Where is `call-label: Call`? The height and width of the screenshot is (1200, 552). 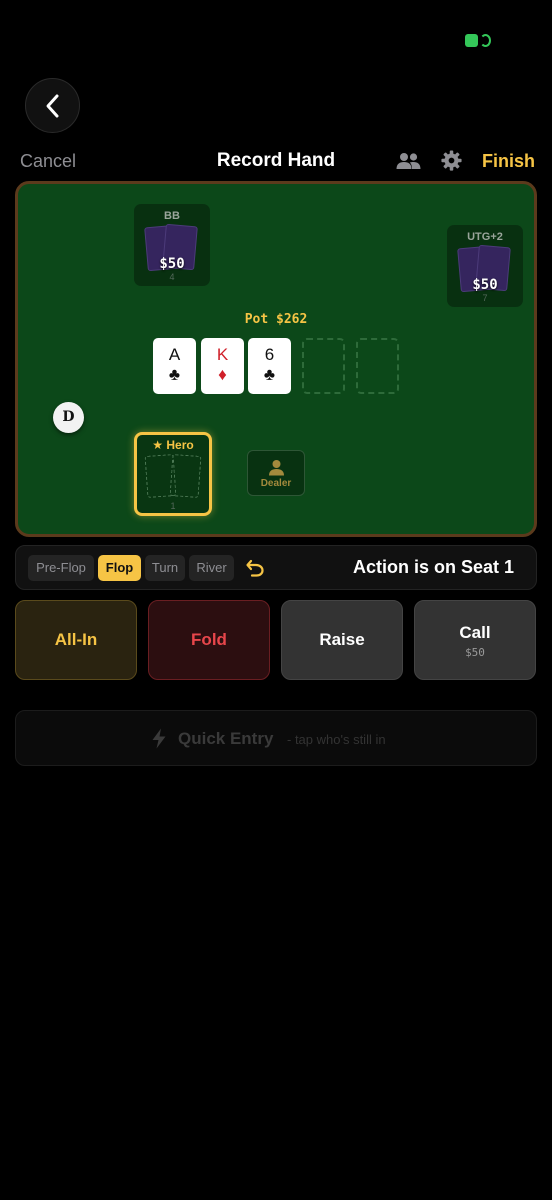 call-label: Call is located at coordinates (475, 632).